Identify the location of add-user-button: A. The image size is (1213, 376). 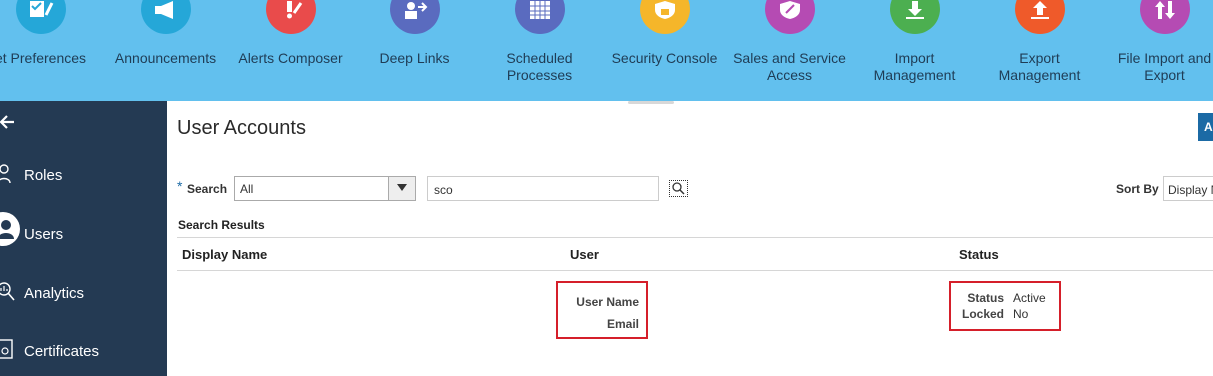
(1205, 127).